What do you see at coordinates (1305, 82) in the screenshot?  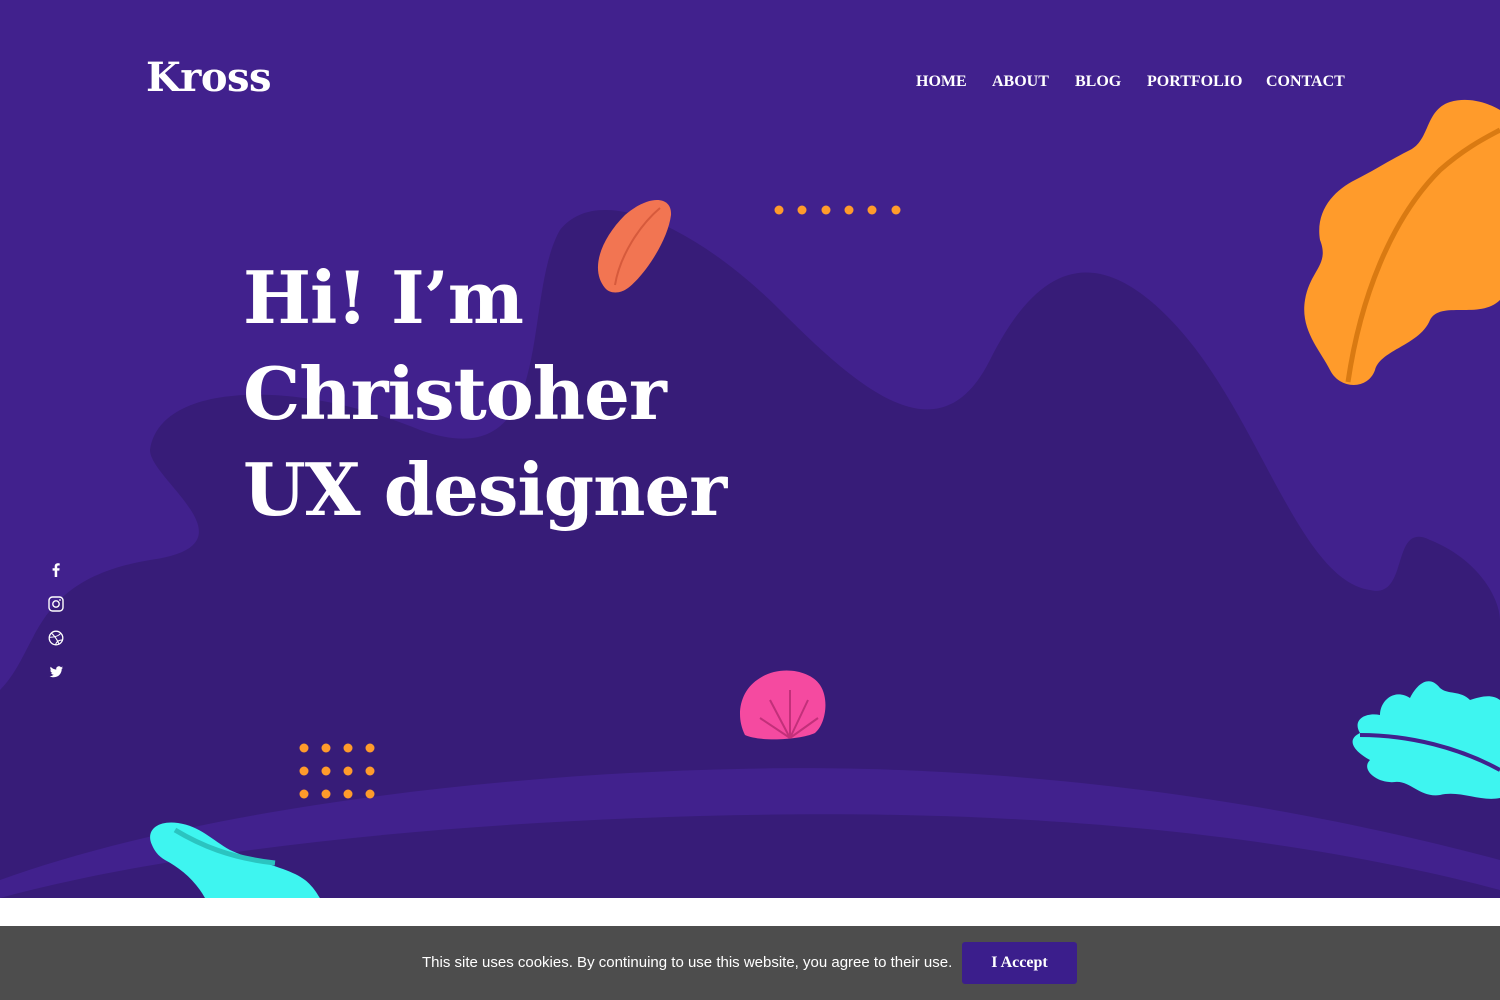 I see `nav-contact: CONTACT` at bounding box center [1305, 82].